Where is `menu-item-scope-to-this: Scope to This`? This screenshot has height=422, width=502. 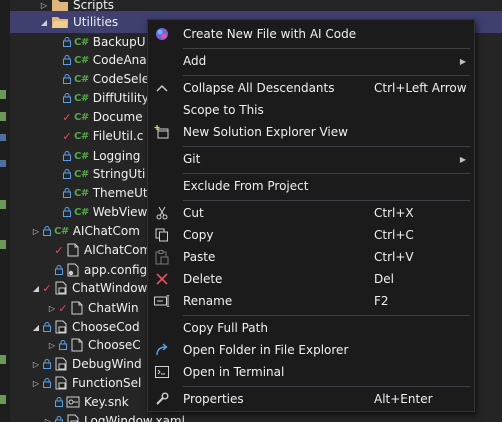
menu-item-scope-to-this: Scope to This is located at coordinates (311, 110).